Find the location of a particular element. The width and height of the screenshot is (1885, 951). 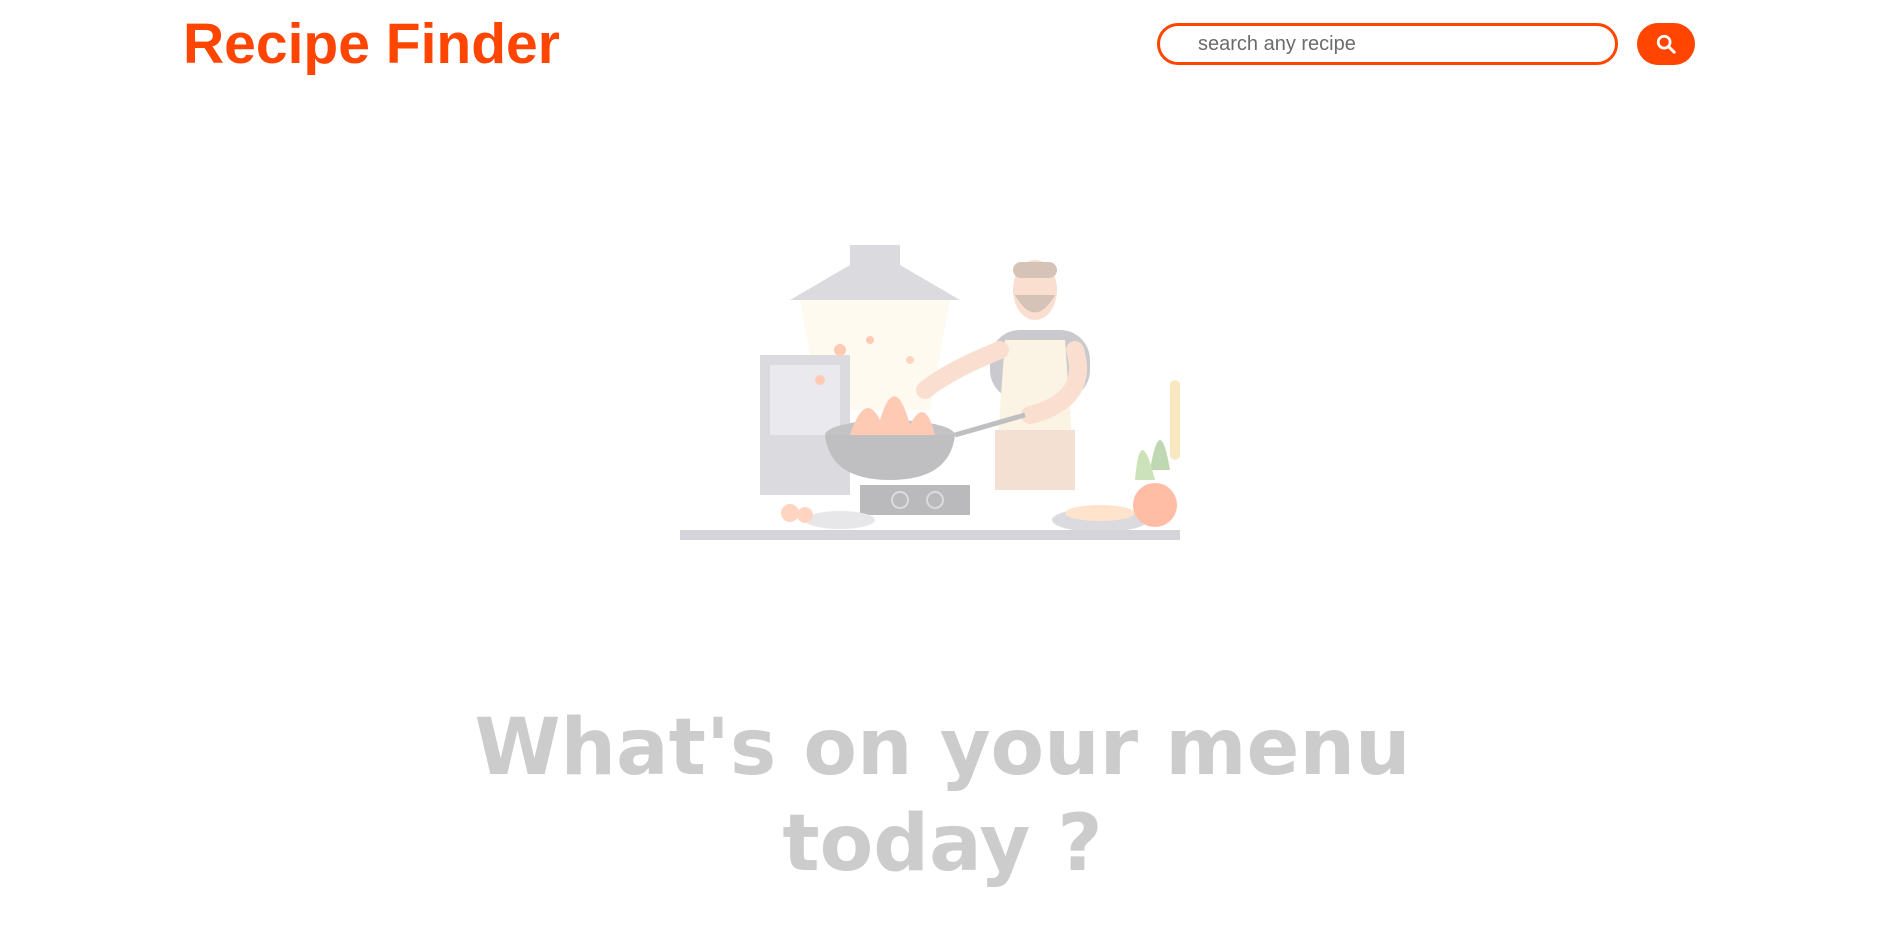

app-logo: Recipe Finder is located at coordinates (371, 44).